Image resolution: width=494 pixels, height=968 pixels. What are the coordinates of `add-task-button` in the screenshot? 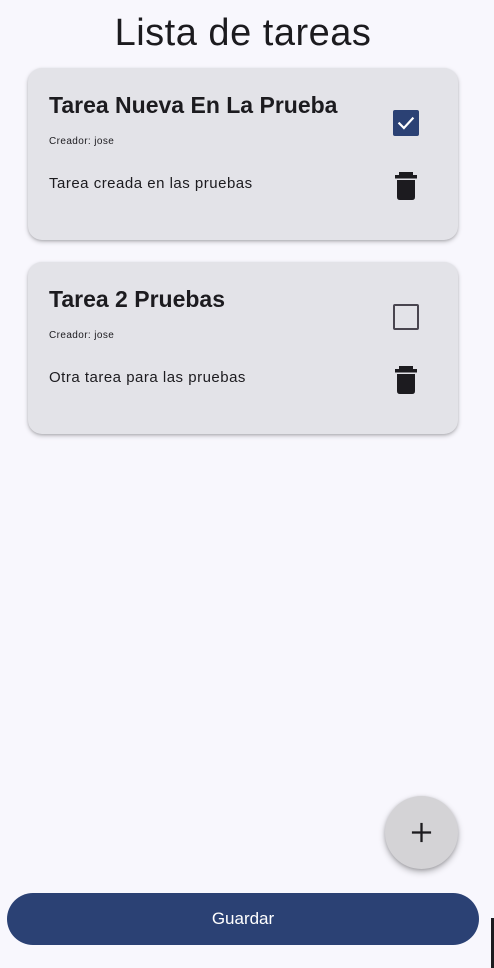 It's located at (421, 832).